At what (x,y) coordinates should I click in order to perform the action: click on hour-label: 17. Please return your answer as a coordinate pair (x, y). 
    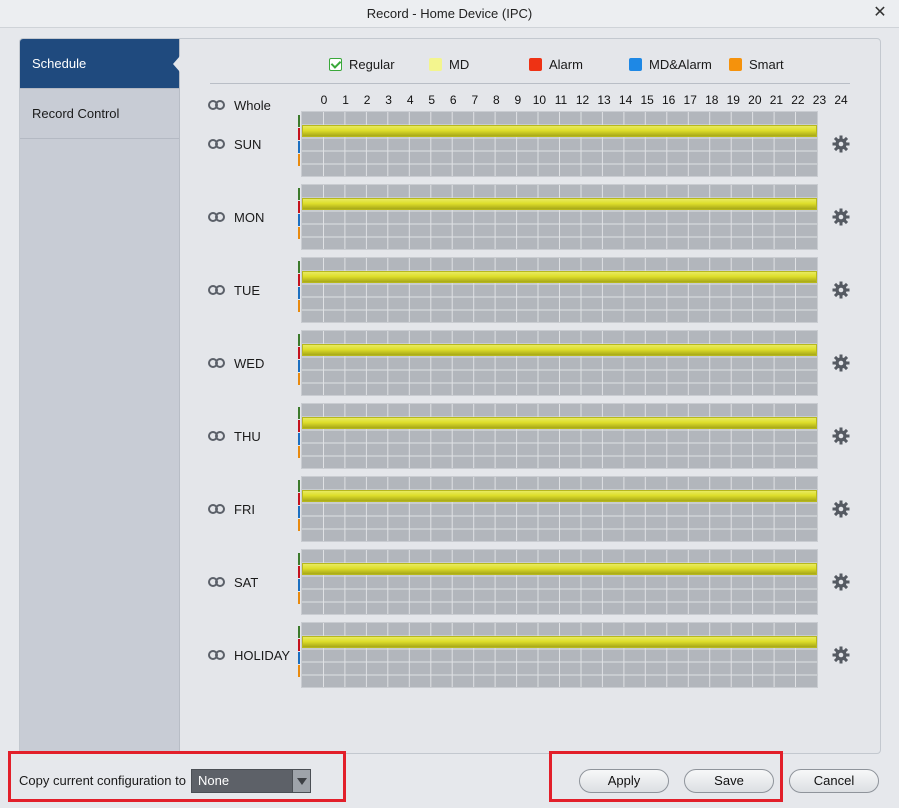
    Looking at the image, I should click on (690, 100).